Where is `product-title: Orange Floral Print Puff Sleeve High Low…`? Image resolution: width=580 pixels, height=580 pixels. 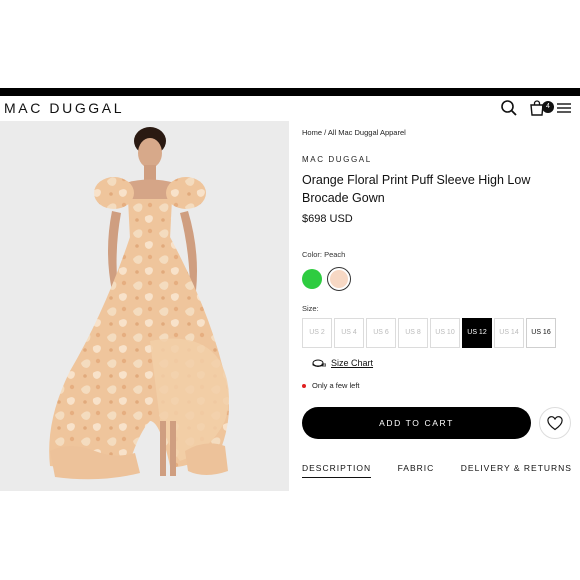 product-title: Orange Floral Print Puff Sleeve High Low… is located at coordinates (416, 189).